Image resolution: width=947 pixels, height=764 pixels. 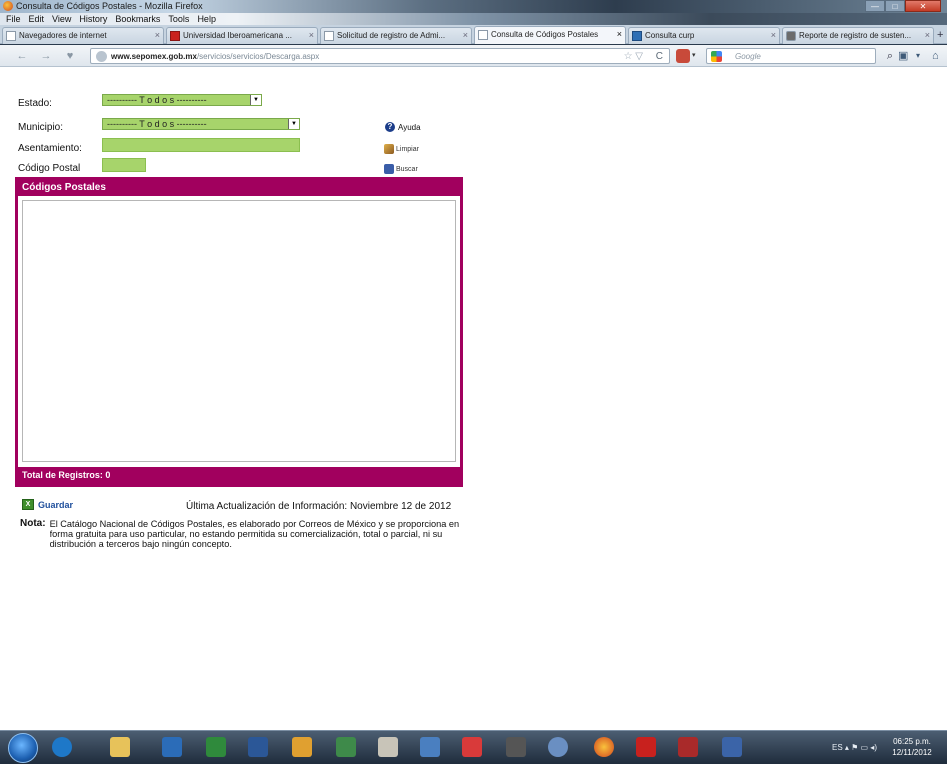 I want to click on cp-input, so click(x=124, y=165).